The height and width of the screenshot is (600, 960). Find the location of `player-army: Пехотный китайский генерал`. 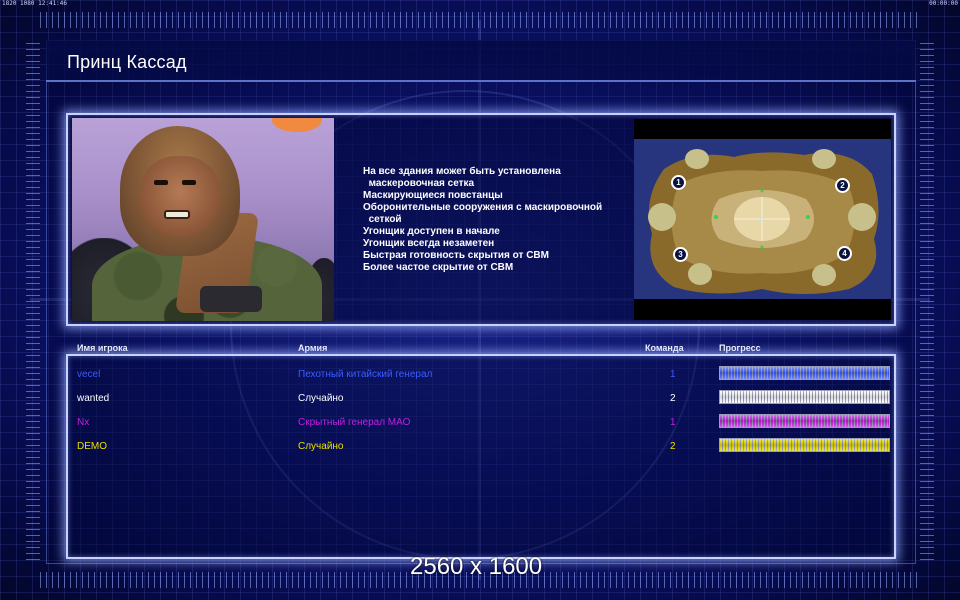

player-army: Пехотный китайский генерал is located at coordinates (365, 374).